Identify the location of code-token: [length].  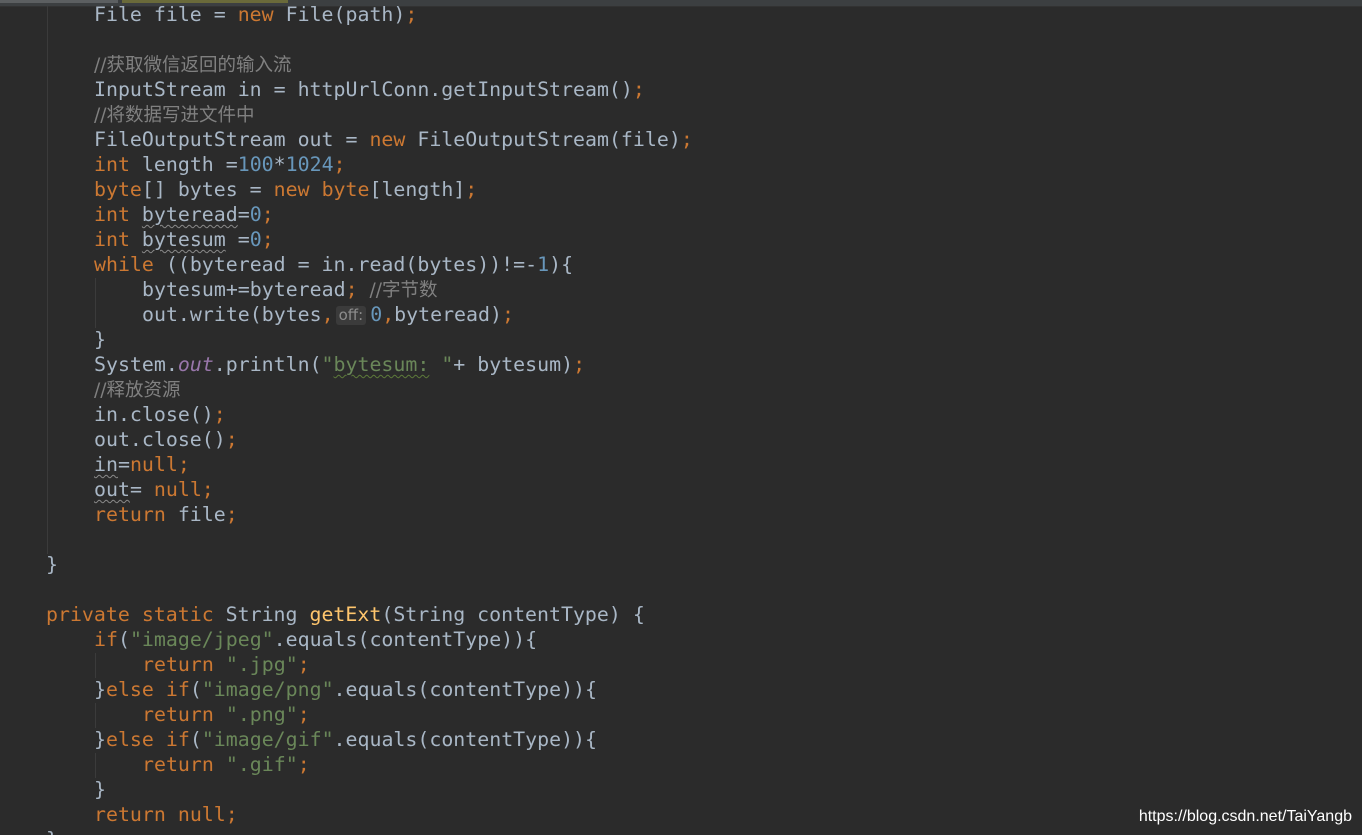
(417, 189).